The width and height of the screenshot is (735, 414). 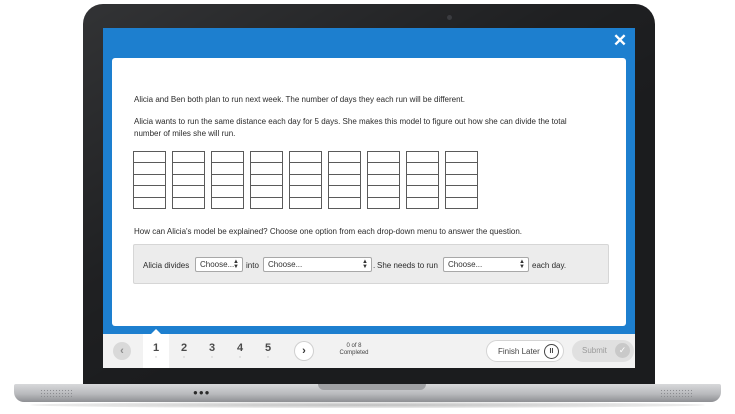 I want to click on pause-icon: II, so click(x=551, y=351).